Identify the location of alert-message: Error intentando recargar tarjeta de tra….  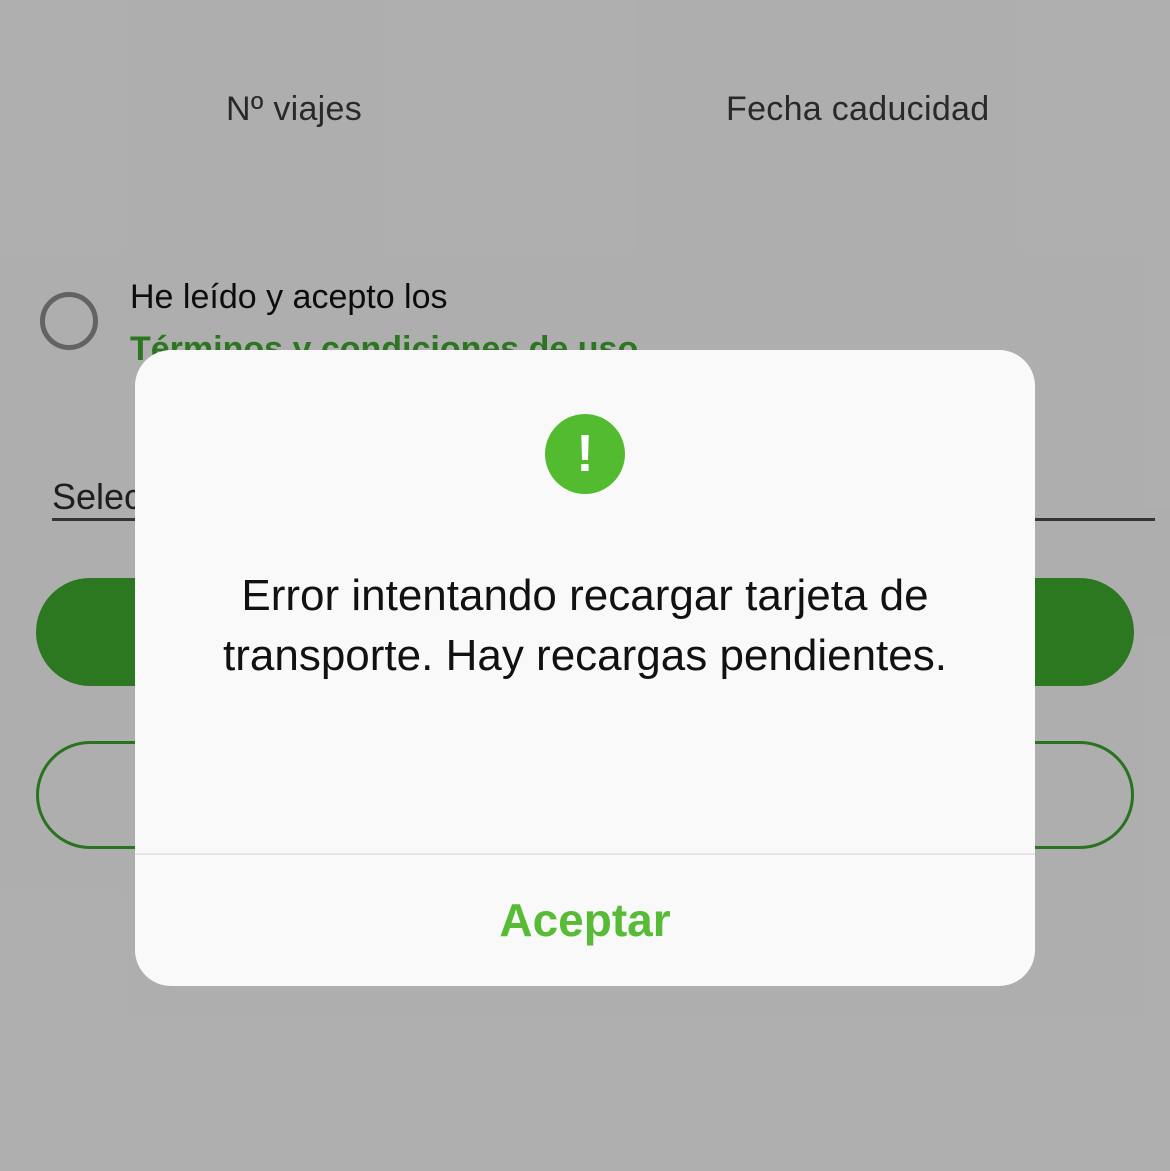
(585, 625).